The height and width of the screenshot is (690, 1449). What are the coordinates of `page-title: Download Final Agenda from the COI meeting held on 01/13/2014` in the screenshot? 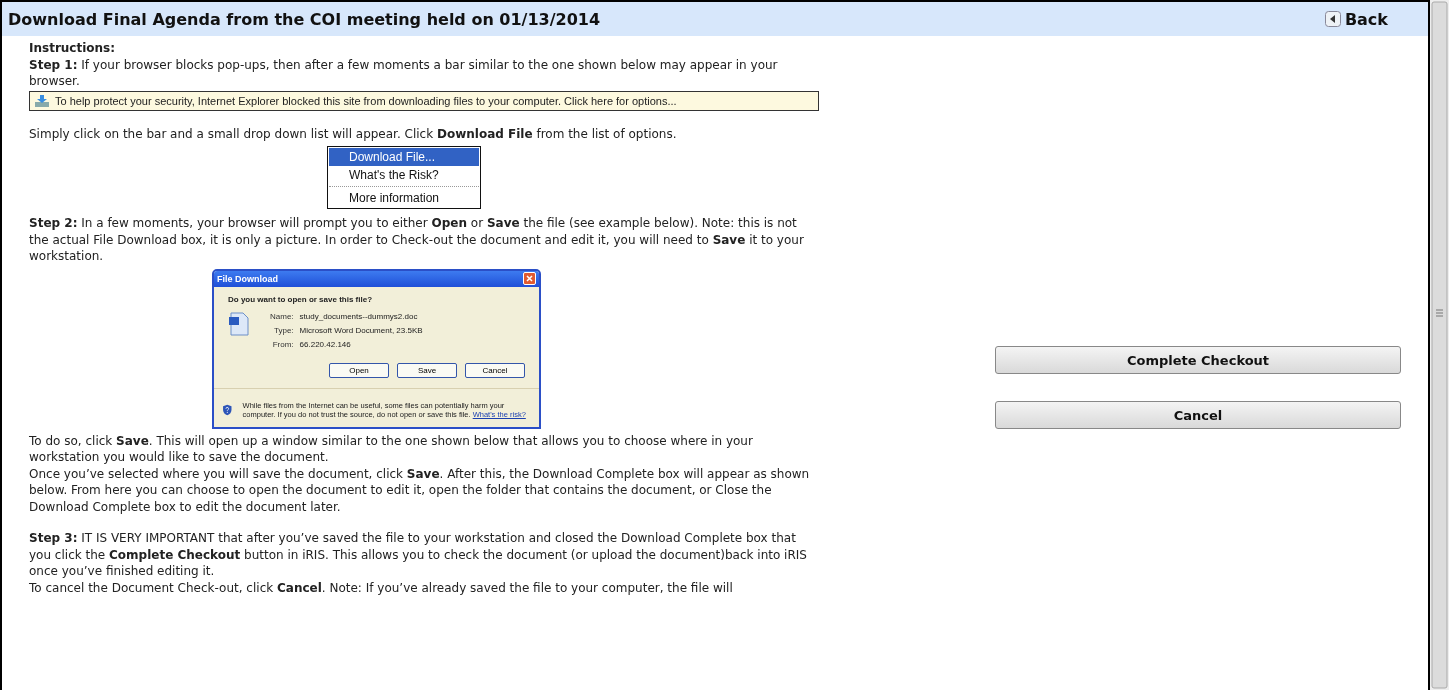 It's located at (304, 19).